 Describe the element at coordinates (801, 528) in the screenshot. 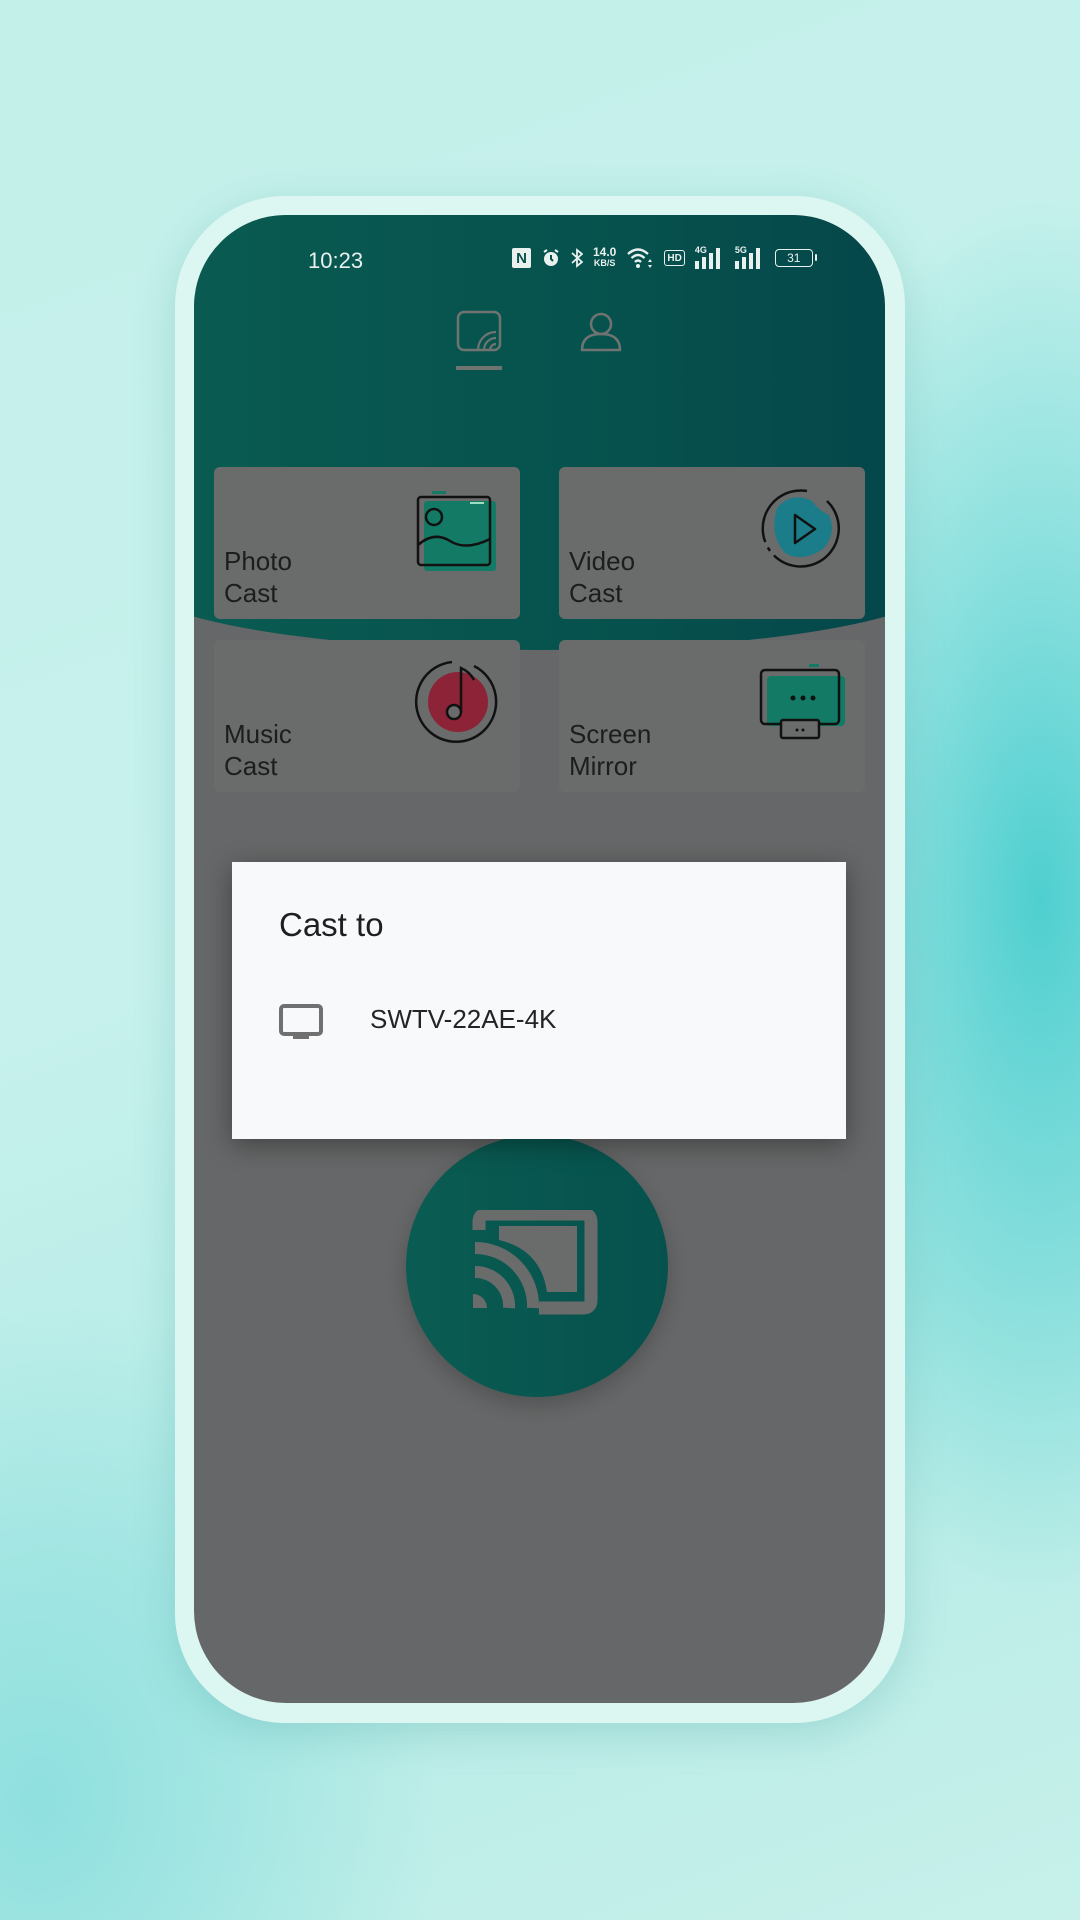

I see `video-play-icon` at that location.